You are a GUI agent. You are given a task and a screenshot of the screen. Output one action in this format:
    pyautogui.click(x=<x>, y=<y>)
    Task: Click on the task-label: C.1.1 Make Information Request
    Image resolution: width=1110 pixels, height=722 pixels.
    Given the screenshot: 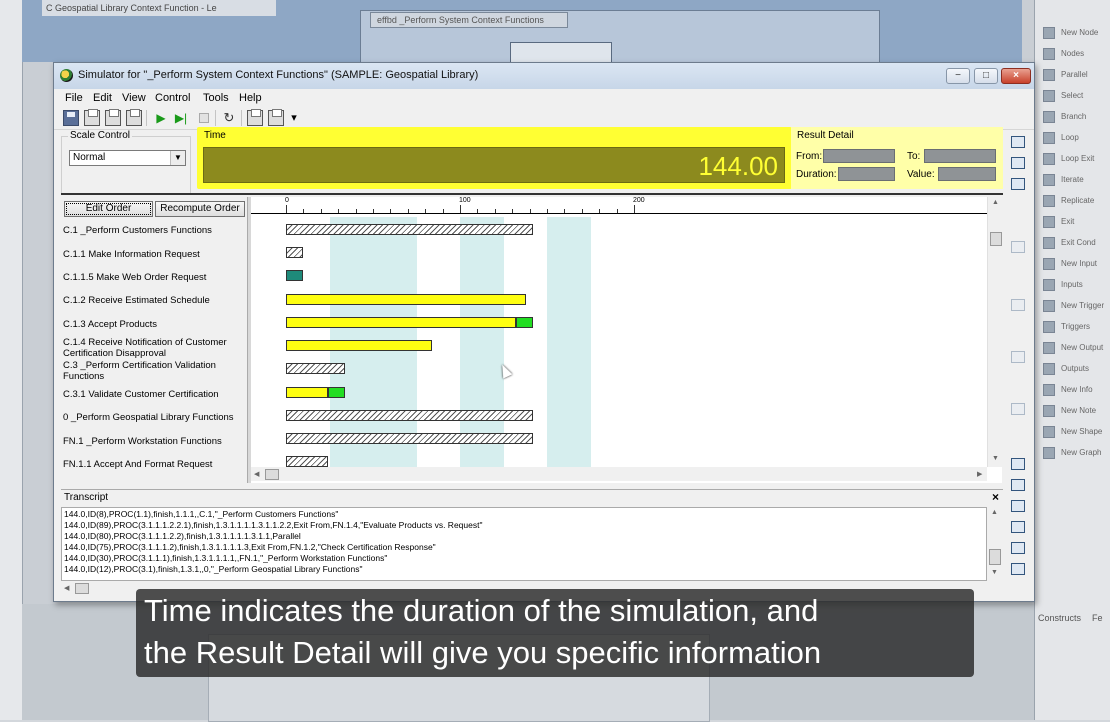 What is the action you would take?
    pyautogui.click(x=152, y=254)
    